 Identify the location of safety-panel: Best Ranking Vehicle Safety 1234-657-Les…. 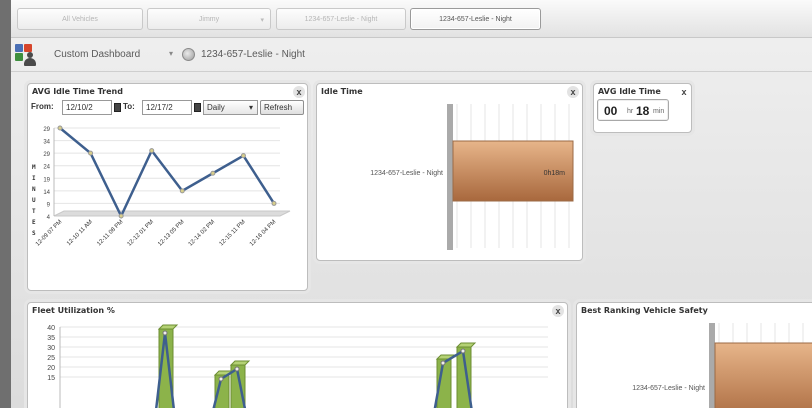
(694, 355).